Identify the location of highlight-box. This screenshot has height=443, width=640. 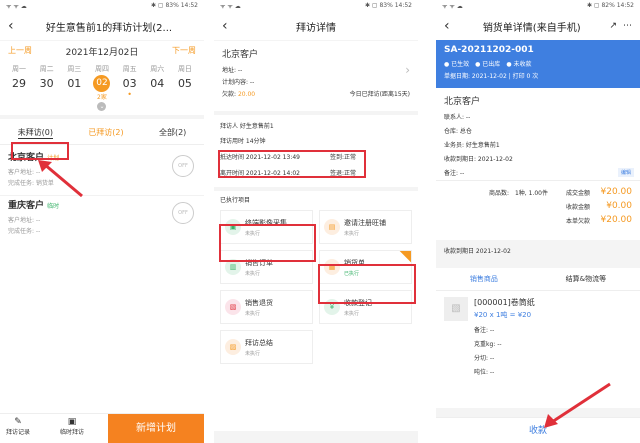
(367, 284).